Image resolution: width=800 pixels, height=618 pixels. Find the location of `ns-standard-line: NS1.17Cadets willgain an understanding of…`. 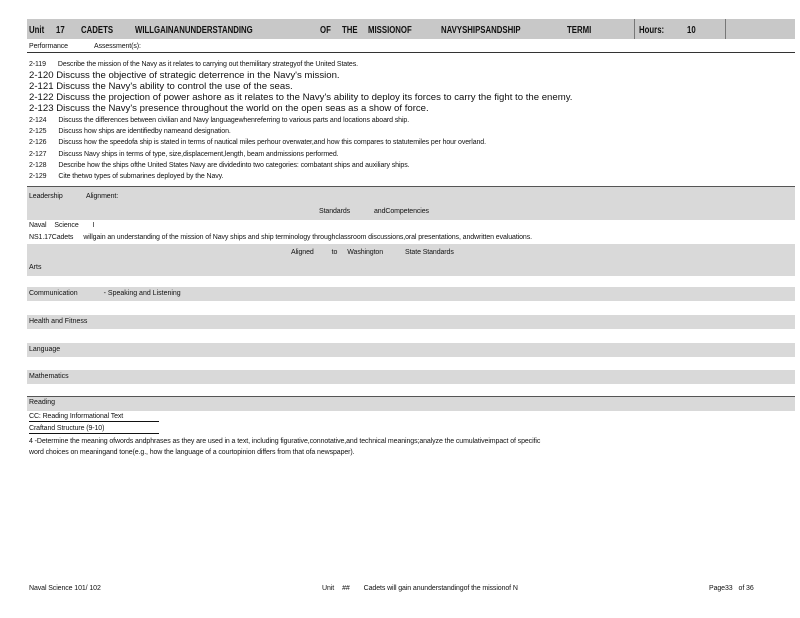

ns-standard-line: NS1.17Cadets willgain an understanding of… is located at coordinates (280, 237).